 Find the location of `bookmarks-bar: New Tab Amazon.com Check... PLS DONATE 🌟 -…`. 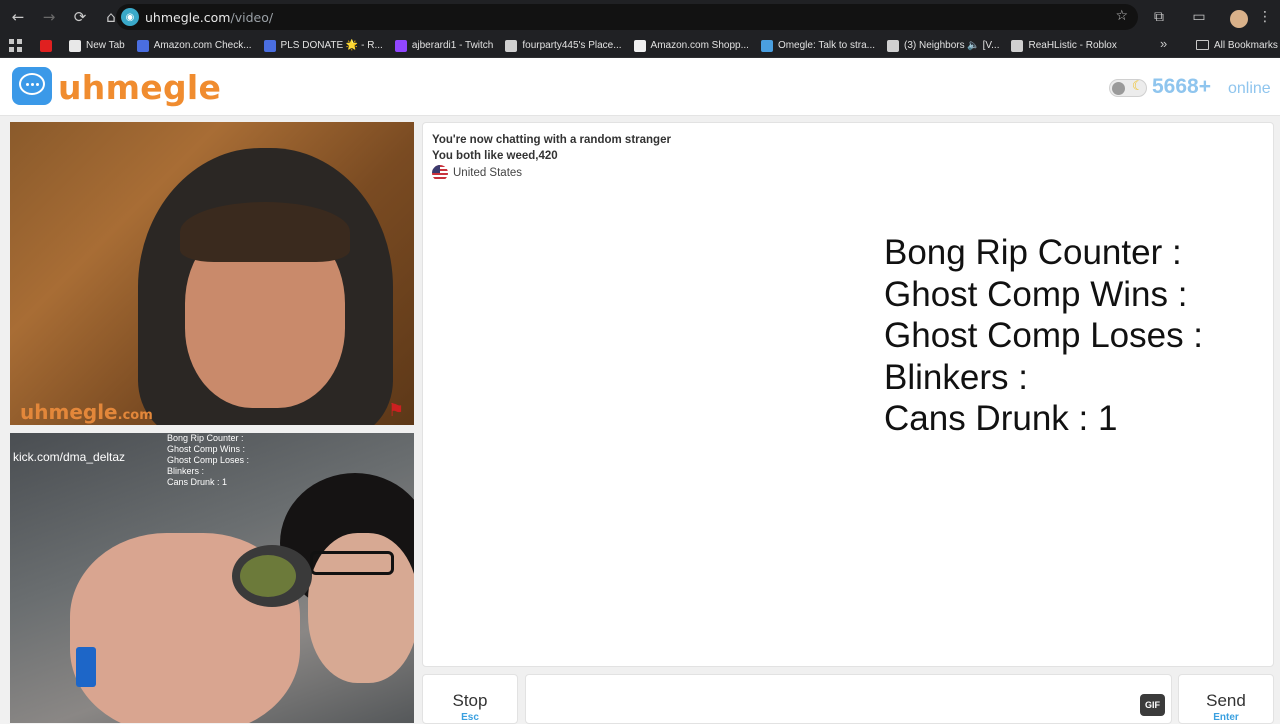

bookmarks-bar: New Tab Amazon.com Check... PLS DONATE 🌟 -… is located at coordinates (640, 46).